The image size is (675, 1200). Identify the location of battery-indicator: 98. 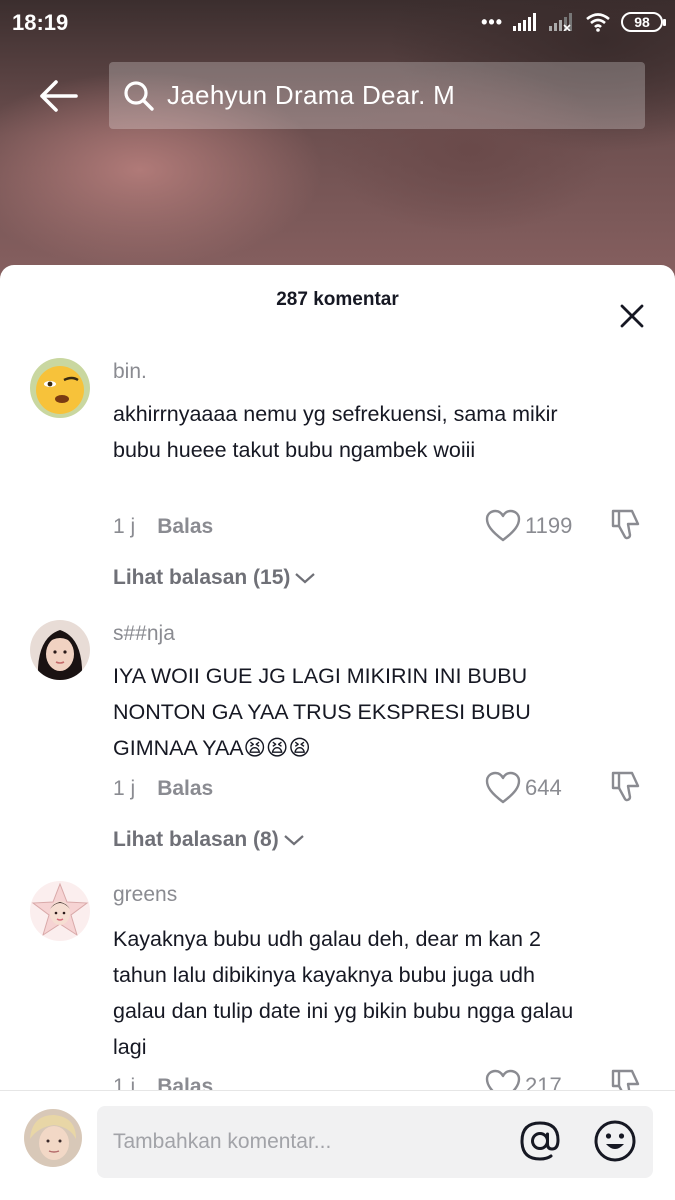
(643, 22).